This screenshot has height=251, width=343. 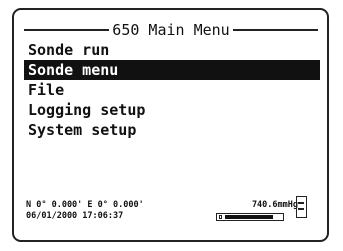 What do you see at coordinates (172, 70) in the screenshot?
I see `menu-item-sonde-menu: Sonde menu` at bounding box center [172, 70].